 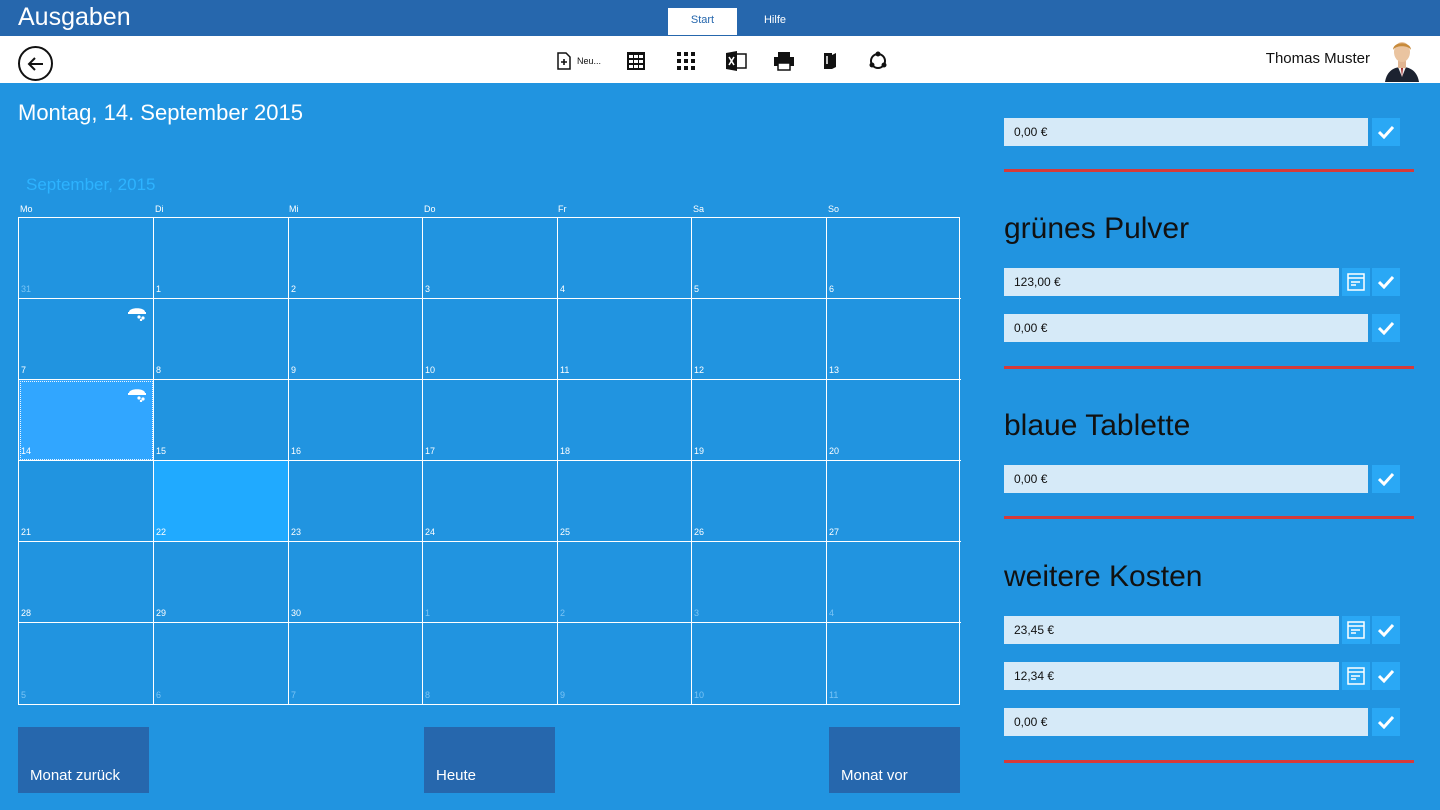 What do you see at coordinates (26, 613) in the screenshot?
I see `day-number: 28` at bounding box center [26, 613].